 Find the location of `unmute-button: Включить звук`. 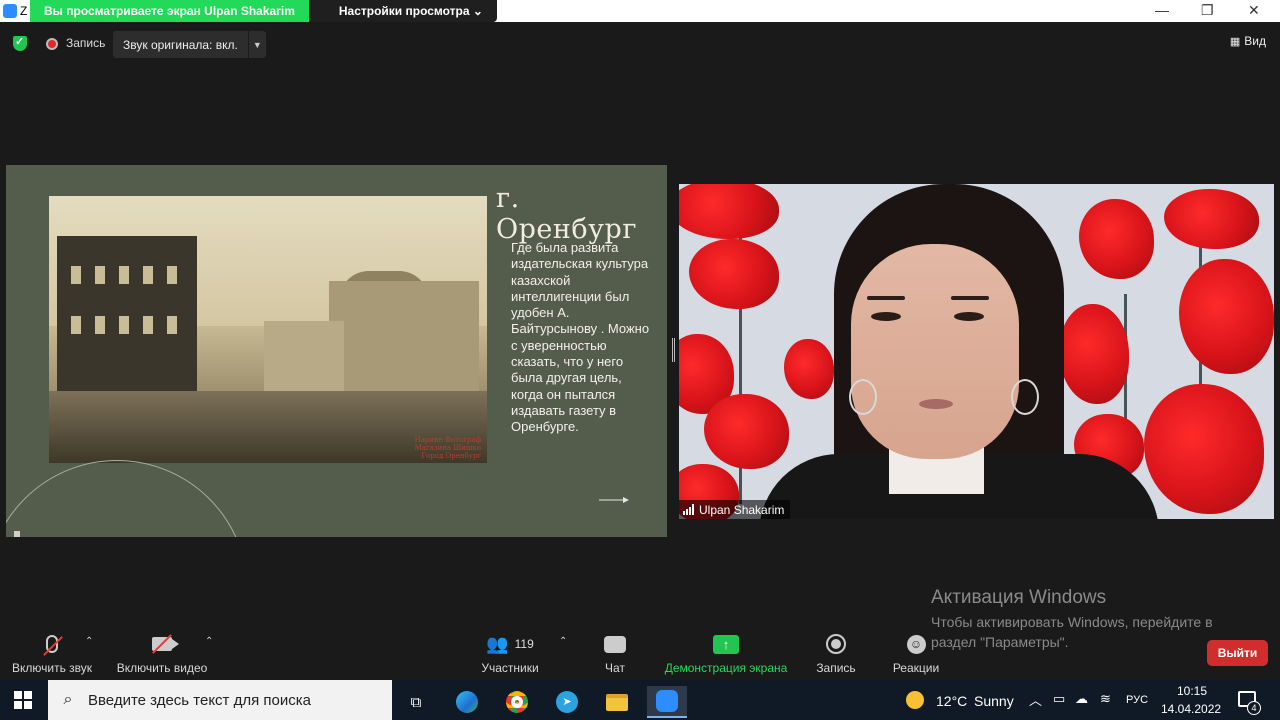

unmute-button: Включить звук is located at coordinates (52, 652).